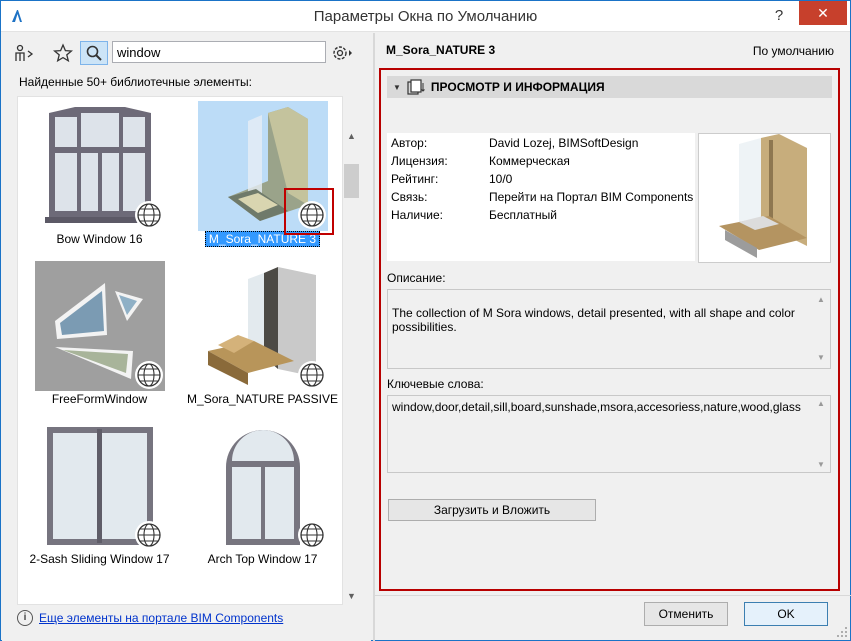 This screenshot has width=851, height=641. I want to click on element-preview-image, so click(764, 198).